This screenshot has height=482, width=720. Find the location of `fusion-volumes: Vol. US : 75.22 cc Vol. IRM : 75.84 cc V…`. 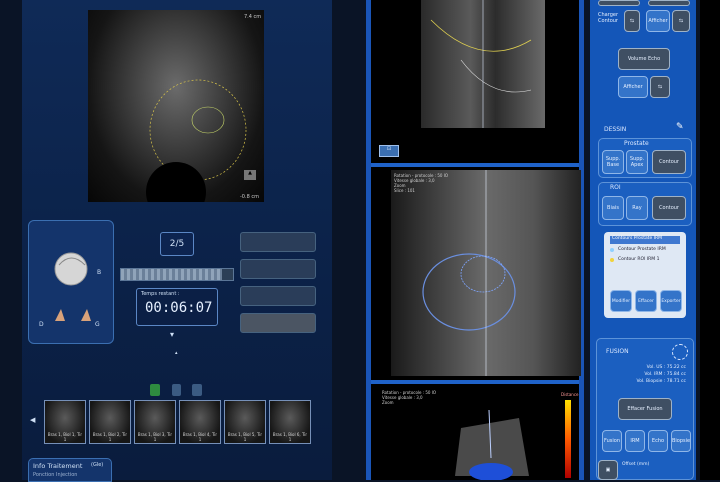

fusion-volumes: Vol. US : 75.22 cc Vol. IRM : 75.84 cc V… is located at coordinates (652, 374).